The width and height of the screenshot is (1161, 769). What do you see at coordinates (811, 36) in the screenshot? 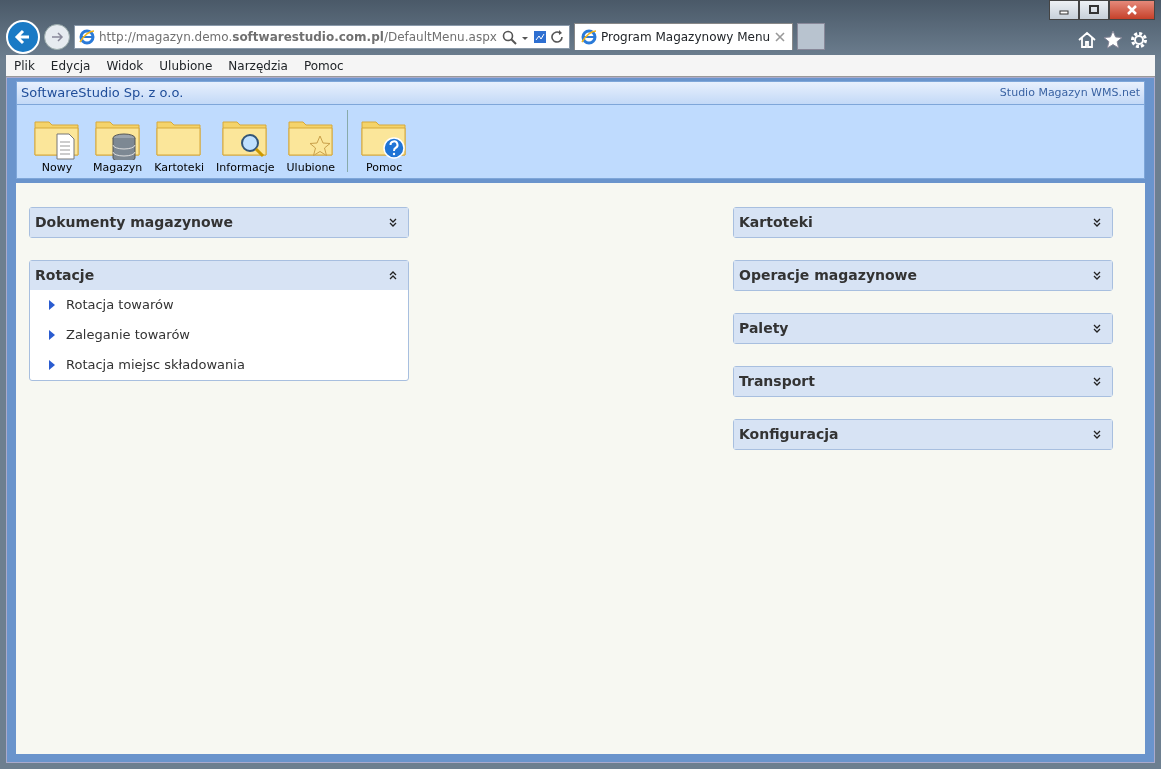
I see `new-tab-button` at bounding box center [811, 36].